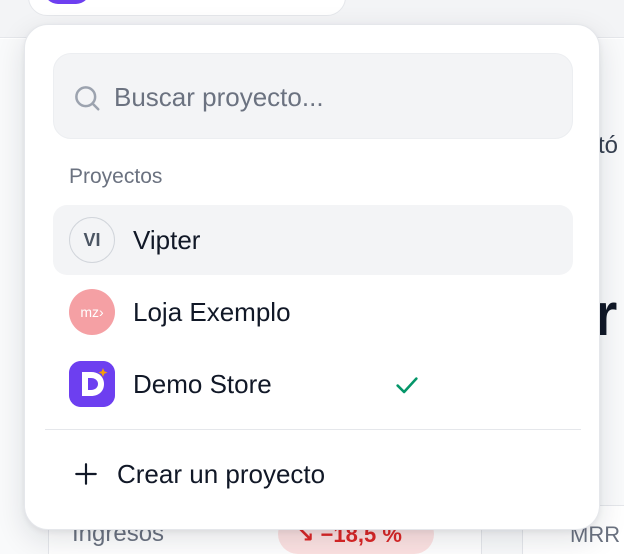  I want to click on avatar: VI, so click(92, 240).